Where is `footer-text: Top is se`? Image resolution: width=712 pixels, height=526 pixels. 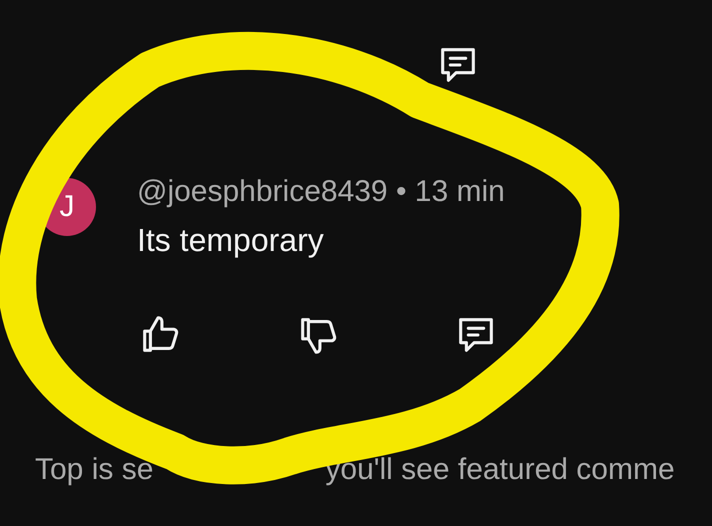
footer-text: Top is se is located at coordinates (94, 470).